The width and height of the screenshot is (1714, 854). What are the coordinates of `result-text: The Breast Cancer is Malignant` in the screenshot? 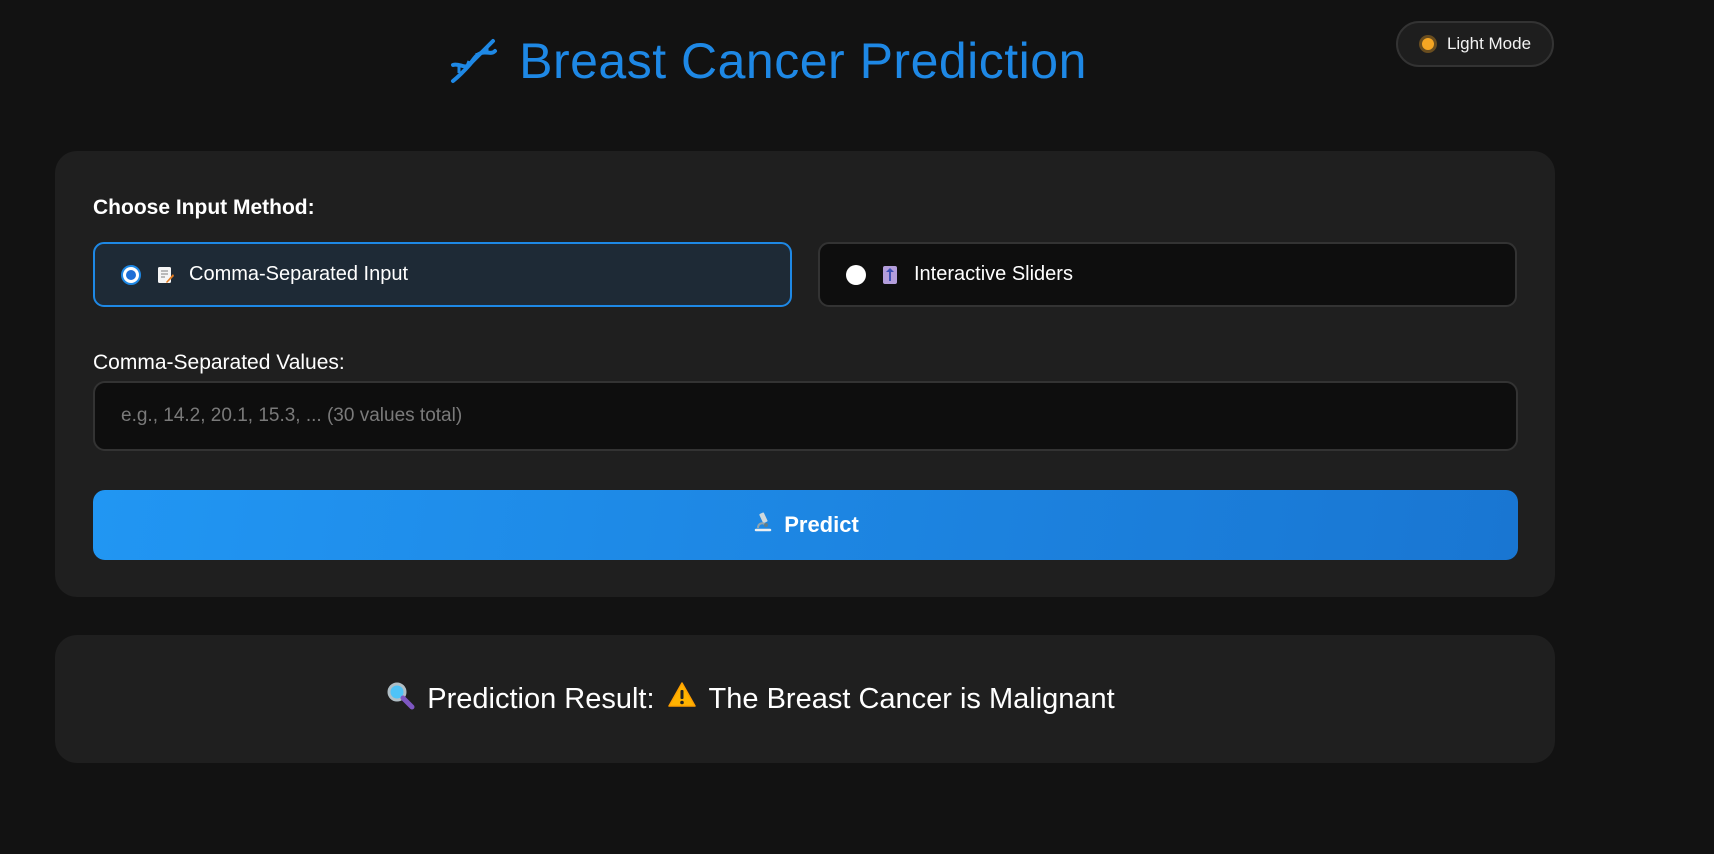 It's located at (911, 698).